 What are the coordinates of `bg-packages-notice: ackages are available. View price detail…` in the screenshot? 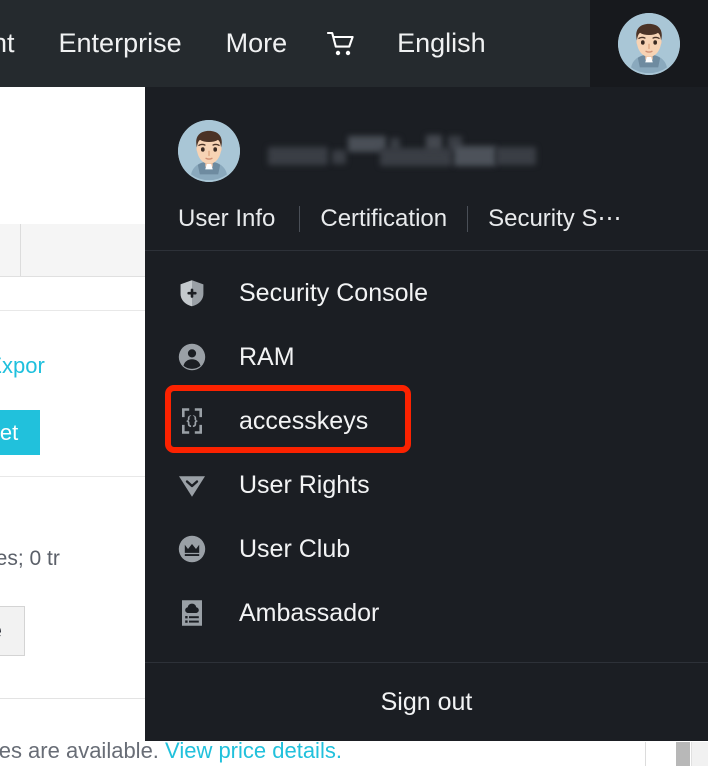 It's located at (171, 751).